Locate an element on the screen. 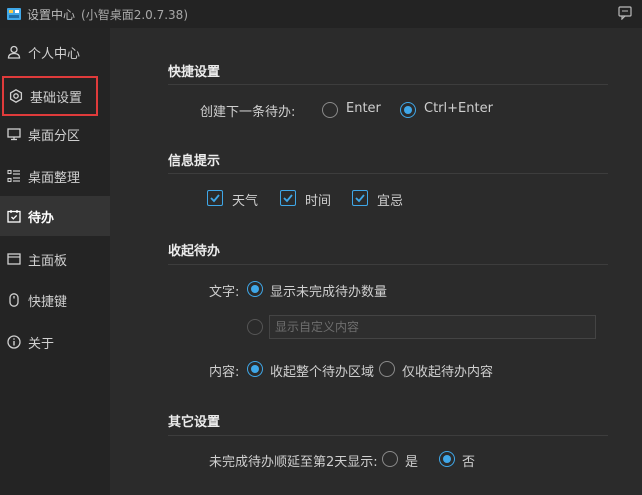 The height and width of the screenshot is (495, 642). radio-postpone-yes-label: 是 is located at coordinates (411, 460).